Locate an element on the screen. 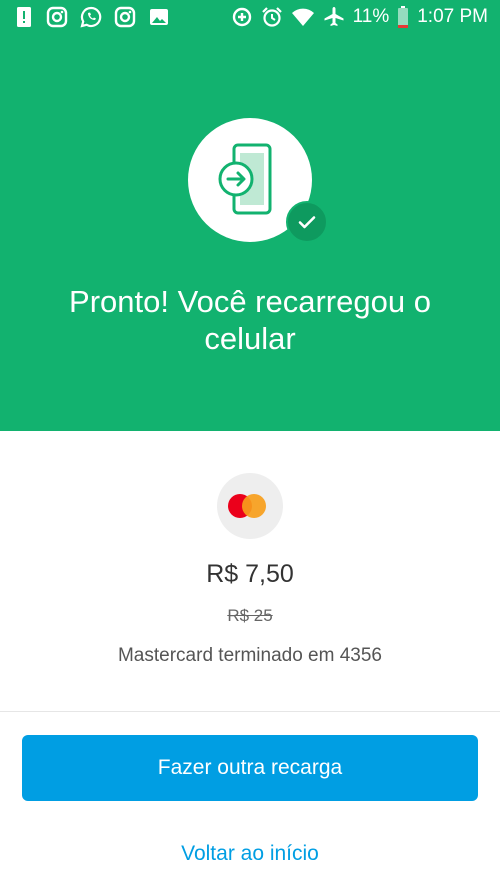  image-icon is located at coordinates (159, 17).